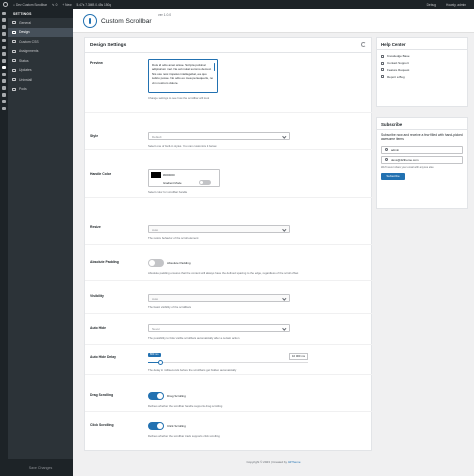  Describe the element at coordinates (431, 5) in the screenshot. I see `debug-link: Debug` at that location.